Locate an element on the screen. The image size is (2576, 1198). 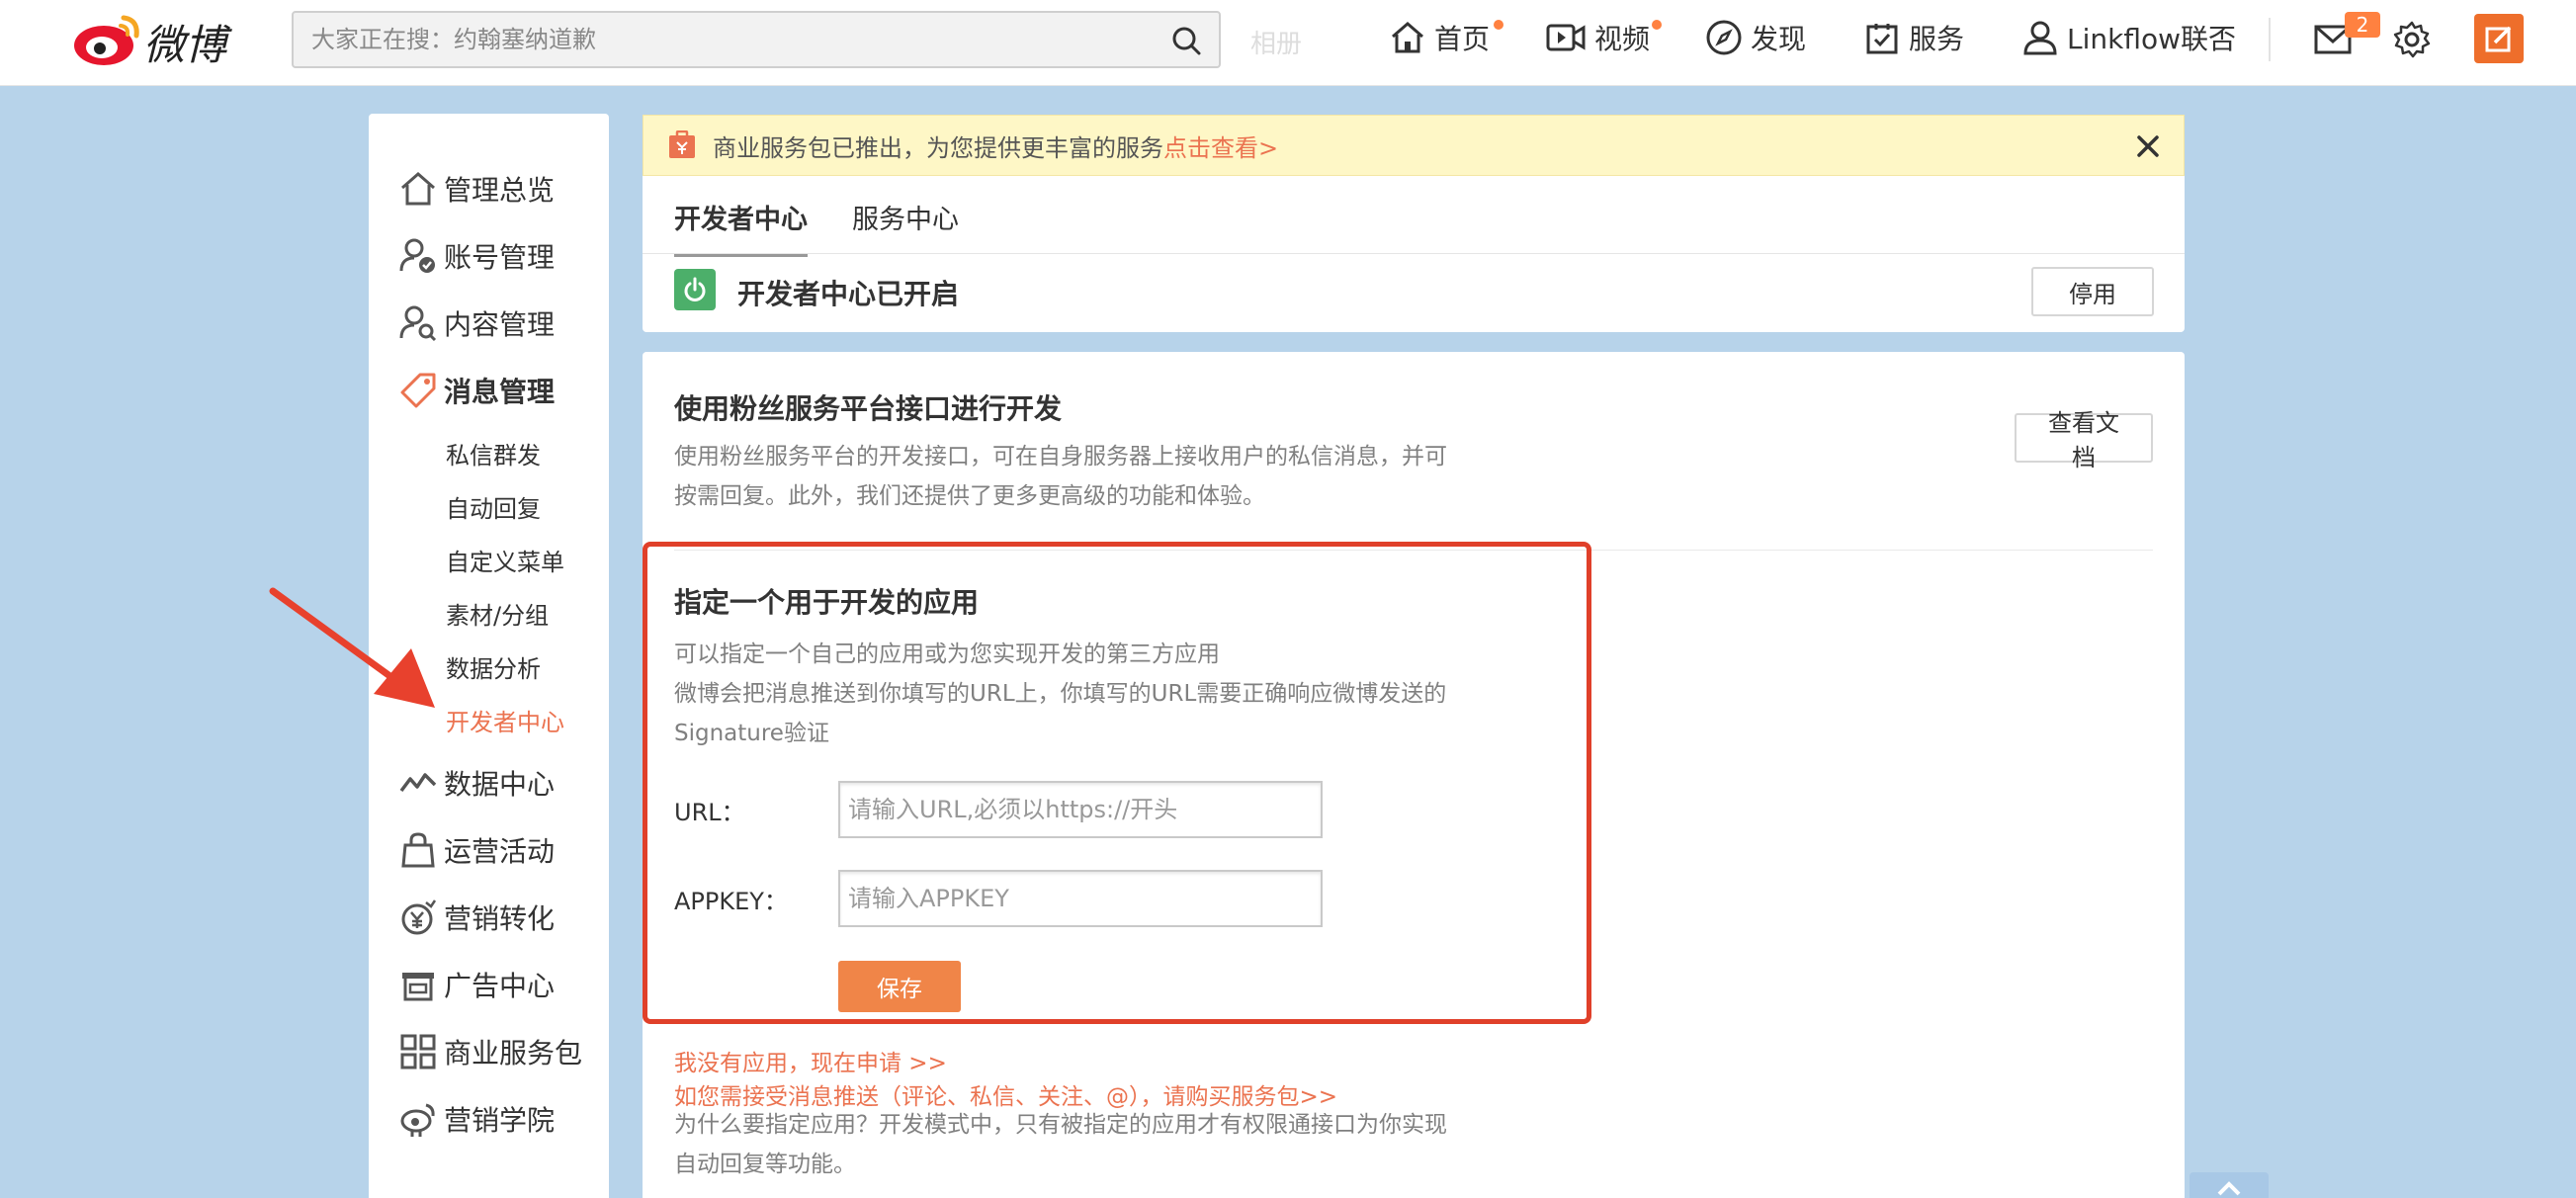
back-to-top-button is located at coordinates (2229, 1185).